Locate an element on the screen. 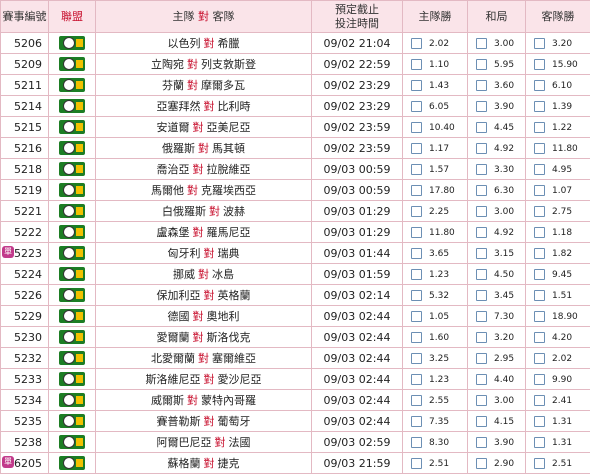 This screenshot has width=590, height=474. table-row: 5215安道爾對亞美尼亞09/02 23:5910.404.451.22 is located at coordinates (295, 127).